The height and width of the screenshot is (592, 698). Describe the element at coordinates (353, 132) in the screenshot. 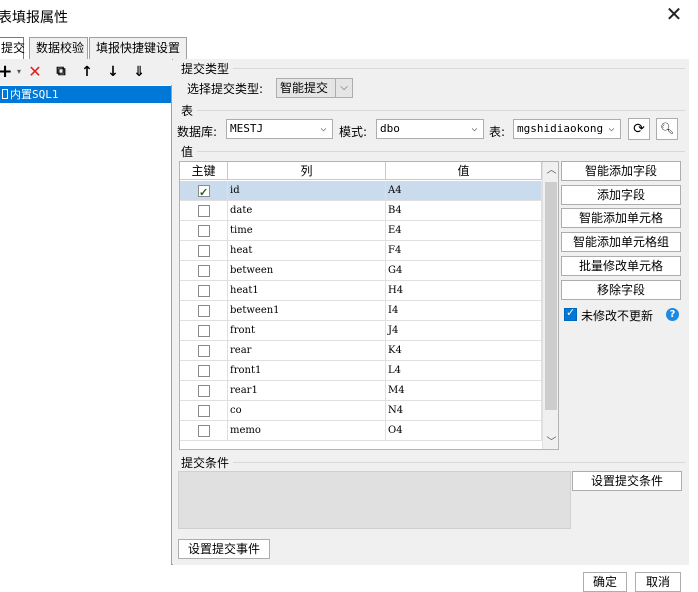

I see `schema-label: 模式:` at that location.